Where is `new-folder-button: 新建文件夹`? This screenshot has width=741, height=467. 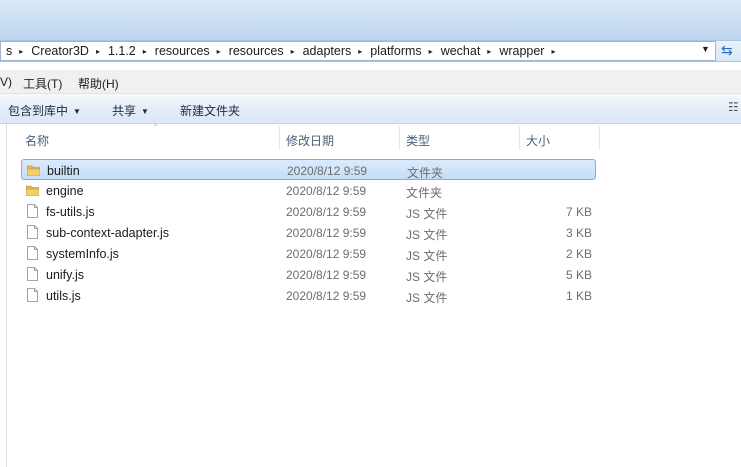
new-folder-button: 新建文件夹 is located at coordinates (210, 110).